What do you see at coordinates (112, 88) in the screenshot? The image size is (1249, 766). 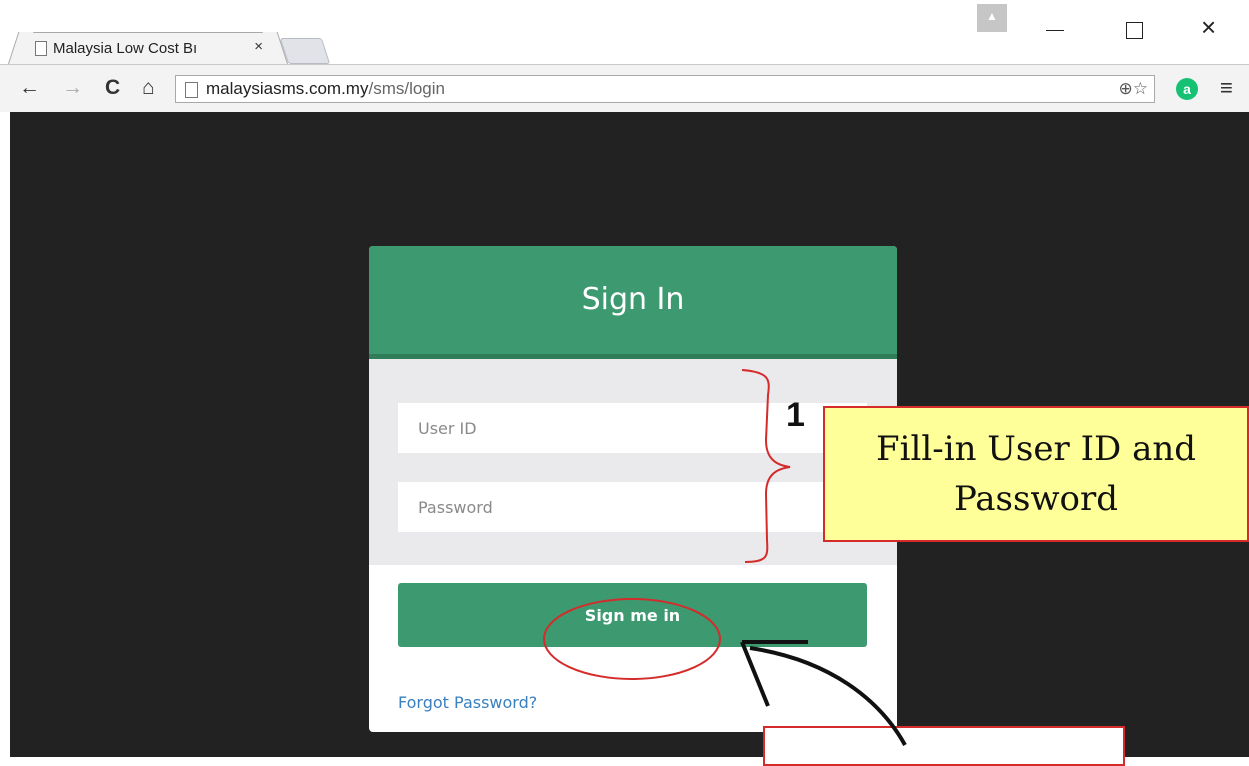 I see `reload-icon: C` at bounding box center [112, 88].